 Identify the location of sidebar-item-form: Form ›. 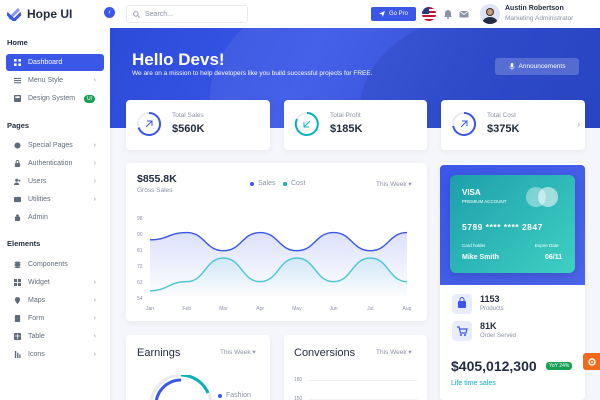
(55, 318).